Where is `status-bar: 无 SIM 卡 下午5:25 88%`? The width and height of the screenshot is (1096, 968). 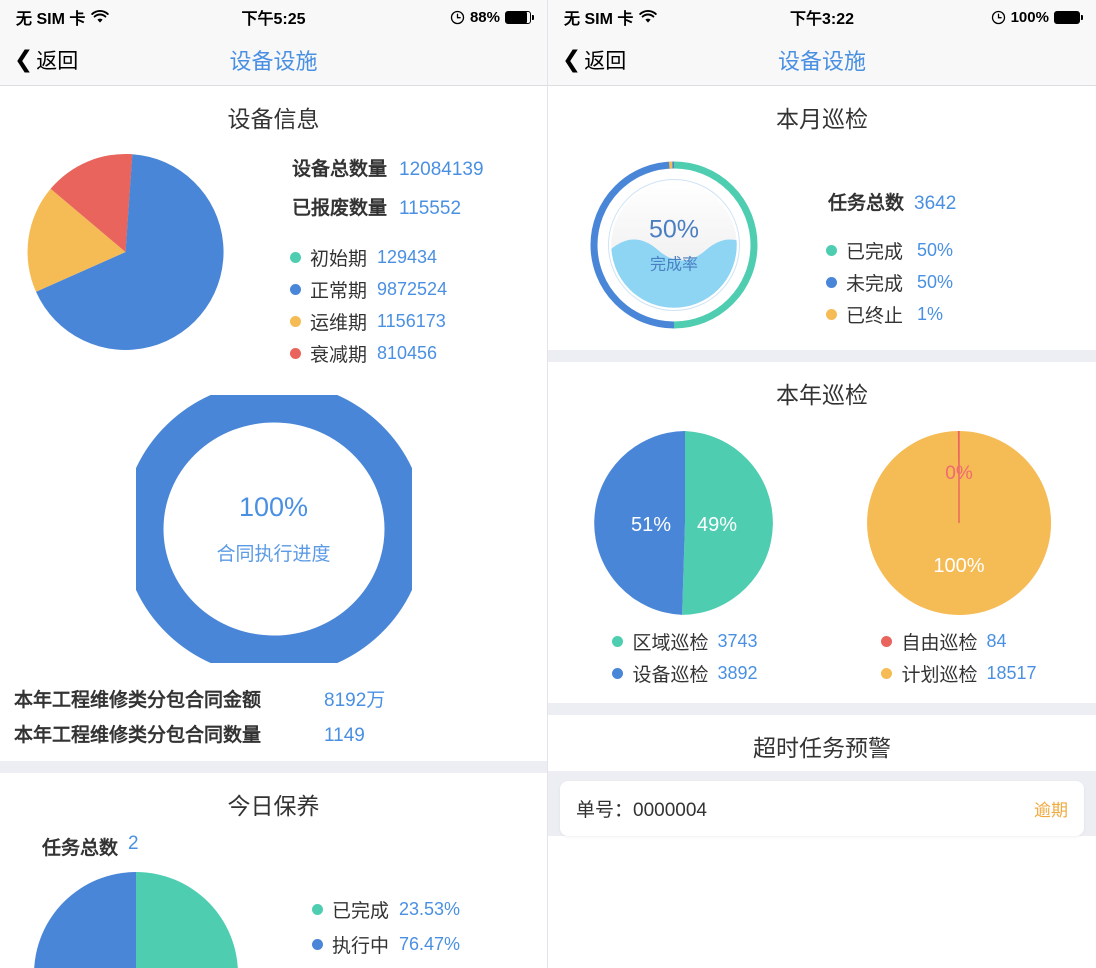 status-bar: 无 SIM 卡 下午5:25 88% is located at coordinates (273, 17).